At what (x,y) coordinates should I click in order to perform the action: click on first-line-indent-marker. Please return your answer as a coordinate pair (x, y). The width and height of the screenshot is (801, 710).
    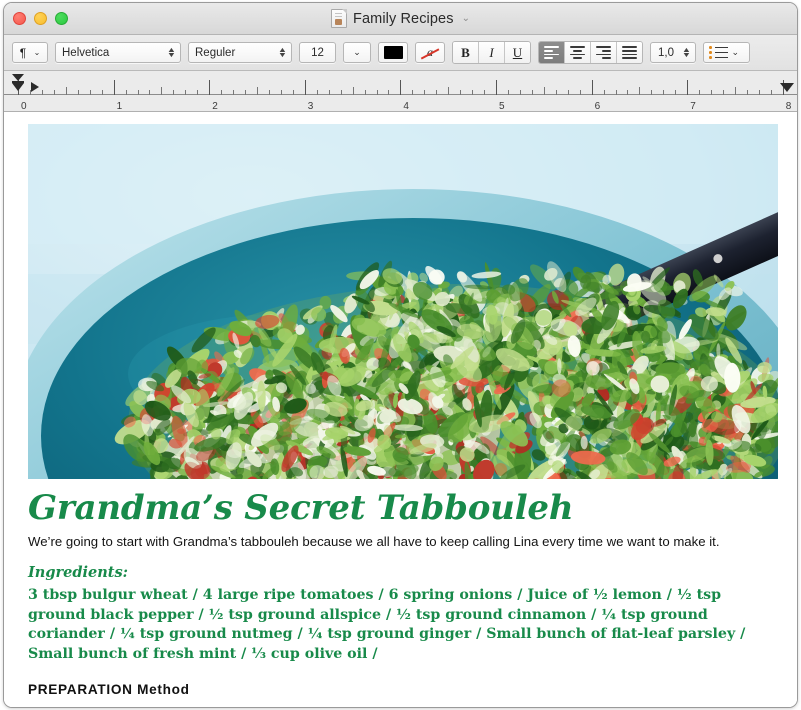
    Looking at the image, I should click on (18, 77).